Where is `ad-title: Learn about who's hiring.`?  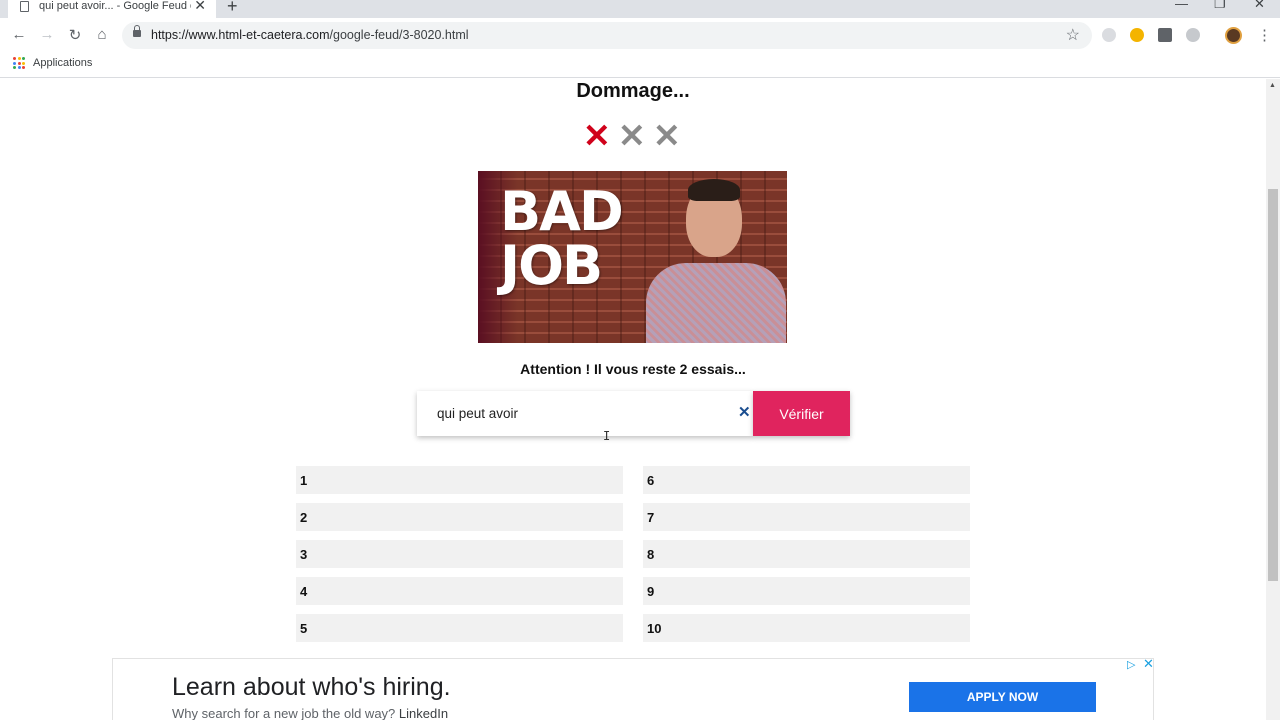 ad-title: Learn about who's hiring. is located at coordinates (311, 687).